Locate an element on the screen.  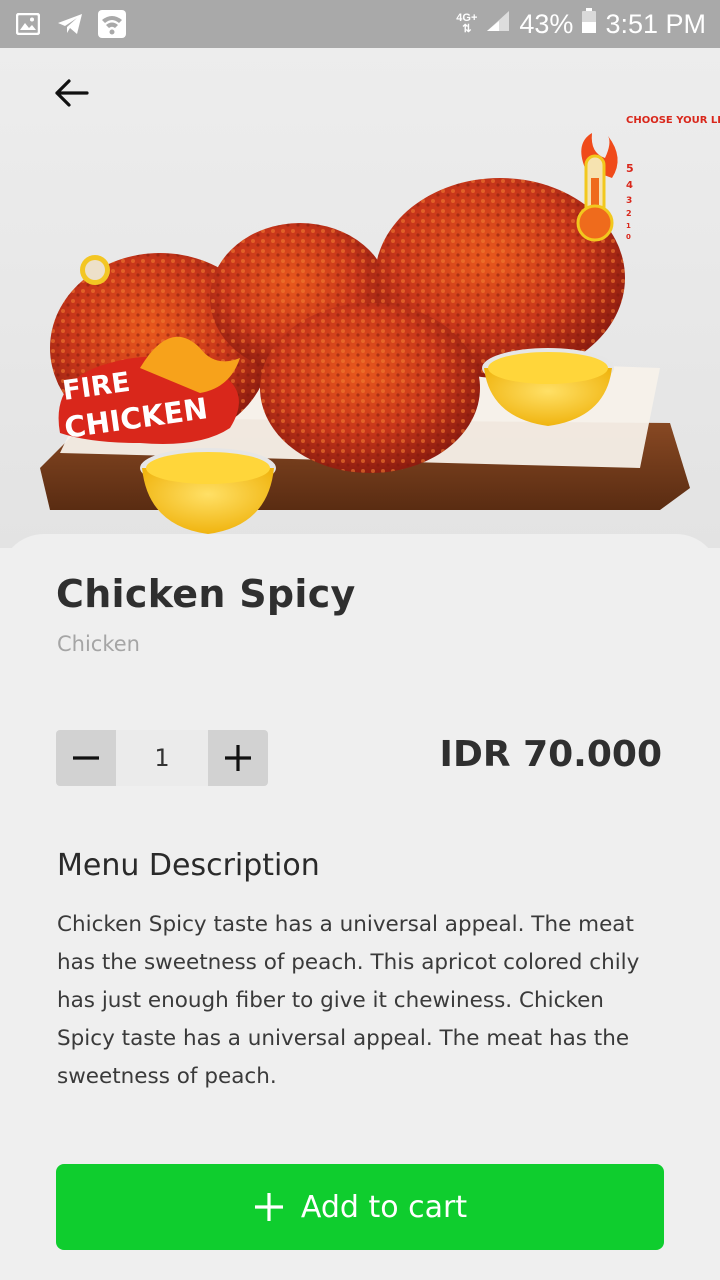
back-button is located at coordinates (71, 93).